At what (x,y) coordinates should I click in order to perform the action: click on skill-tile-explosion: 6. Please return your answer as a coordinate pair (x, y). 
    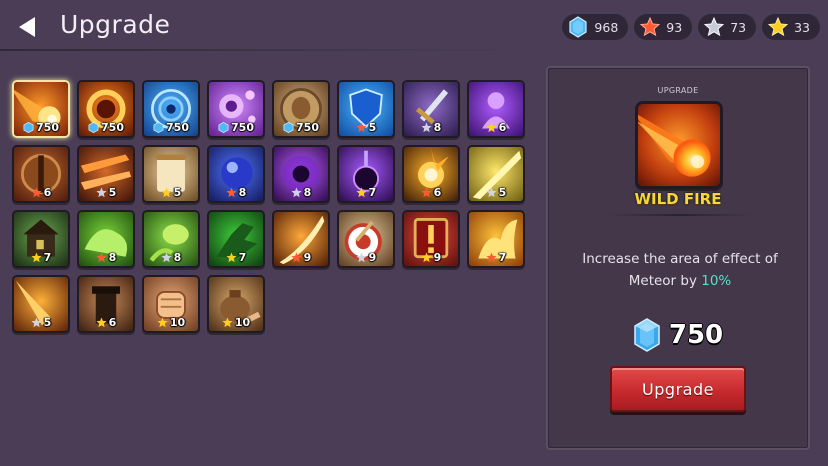
    Looking at the image, I should click on (431, 174).